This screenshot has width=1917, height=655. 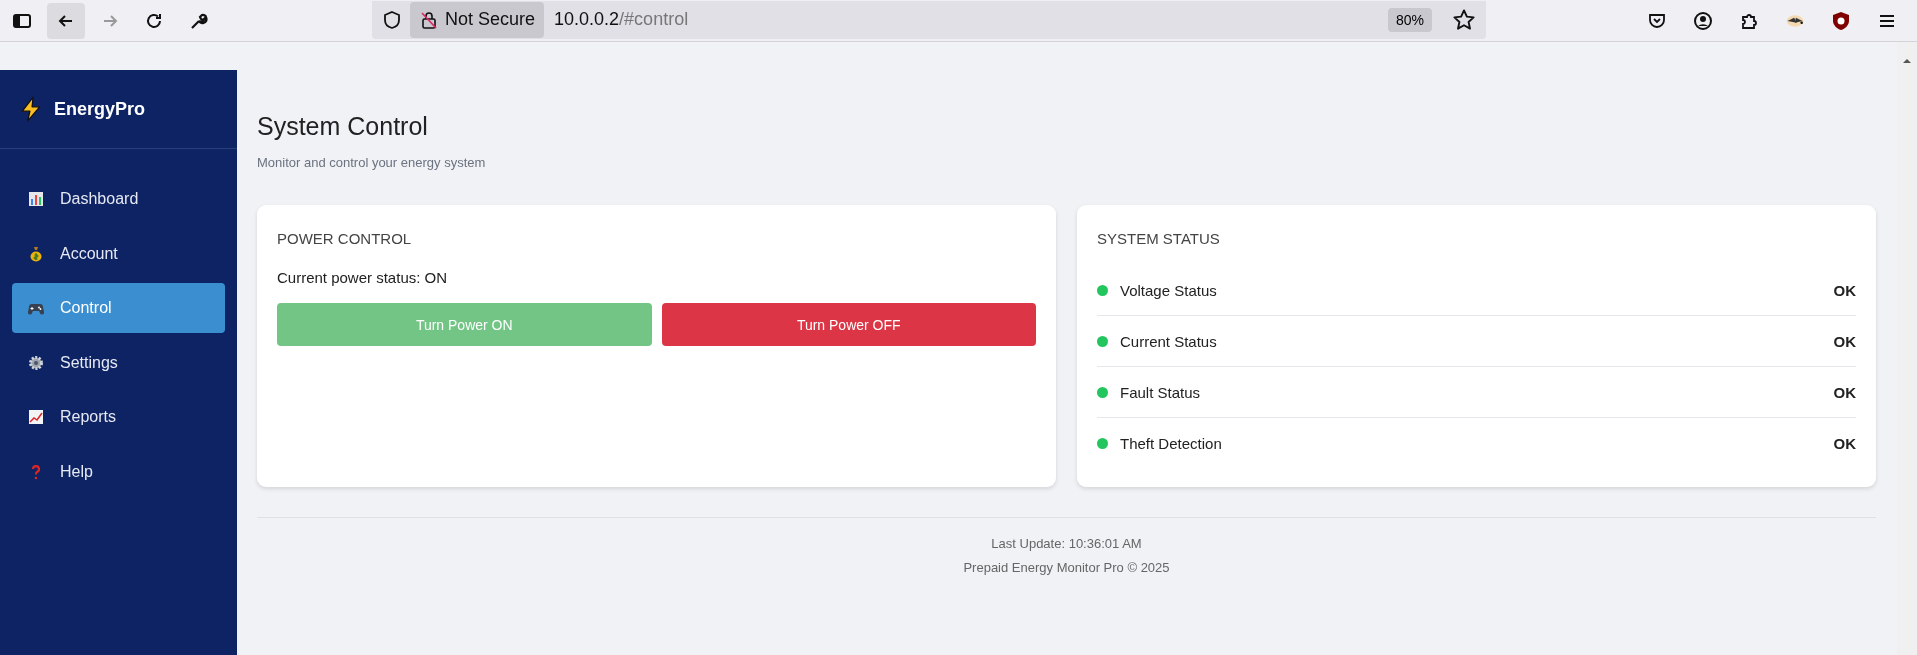 What do you see at coordinates (621, 19) in the screenshot?
I see `url-text: 10.0.0.2/#control` at bounding box center [621, 19].